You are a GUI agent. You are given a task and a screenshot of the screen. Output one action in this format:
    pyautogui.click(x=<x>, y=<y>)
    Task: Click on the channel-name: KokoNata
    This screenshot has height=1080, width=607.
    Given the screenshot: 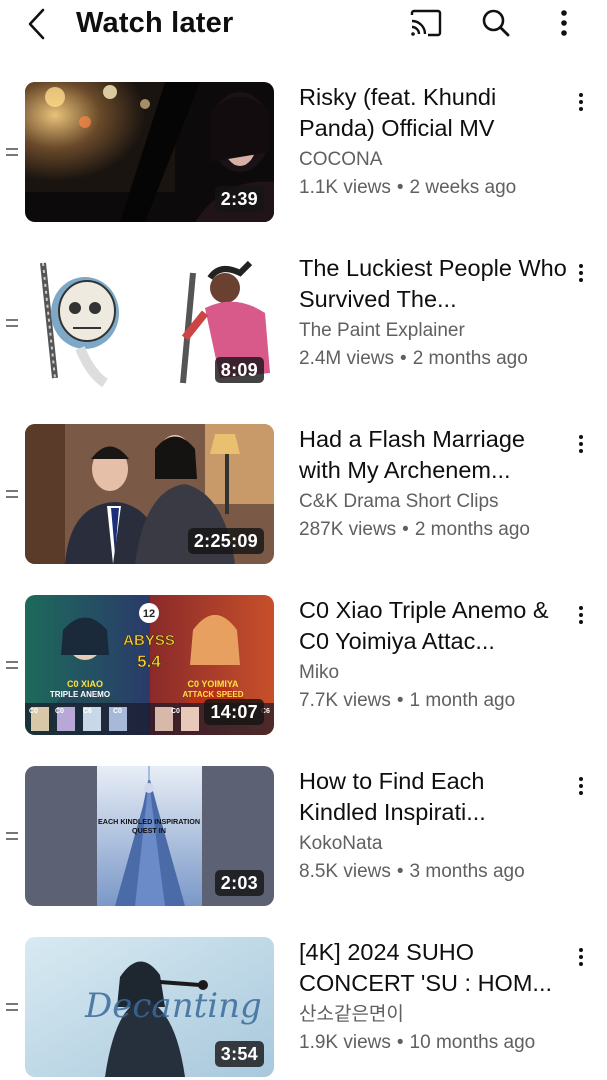 What is the action you would take?
    pyautogui.click(x=433, y=844)
    